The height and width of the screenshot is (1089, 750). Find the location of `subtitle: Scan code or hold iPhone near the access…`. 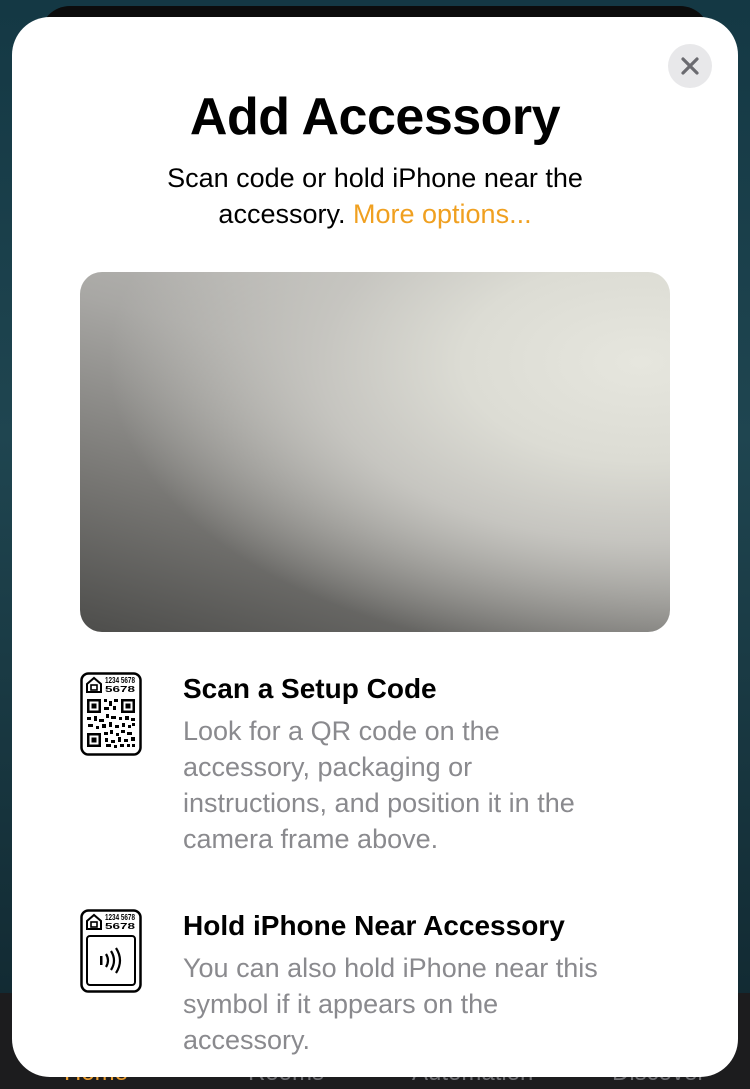

subtitle: Scan code or hold iPhone near the access… is located at coordinates (375, 196).